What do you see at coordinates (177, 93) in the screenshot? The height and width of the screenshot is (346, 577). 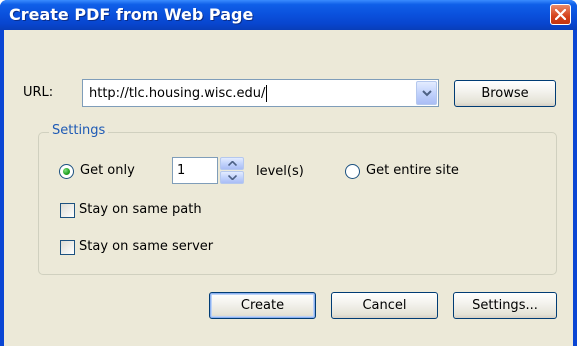 I see `url-input: http://tlc.housing.wisc.edu/` at bounding box center [177, 93].